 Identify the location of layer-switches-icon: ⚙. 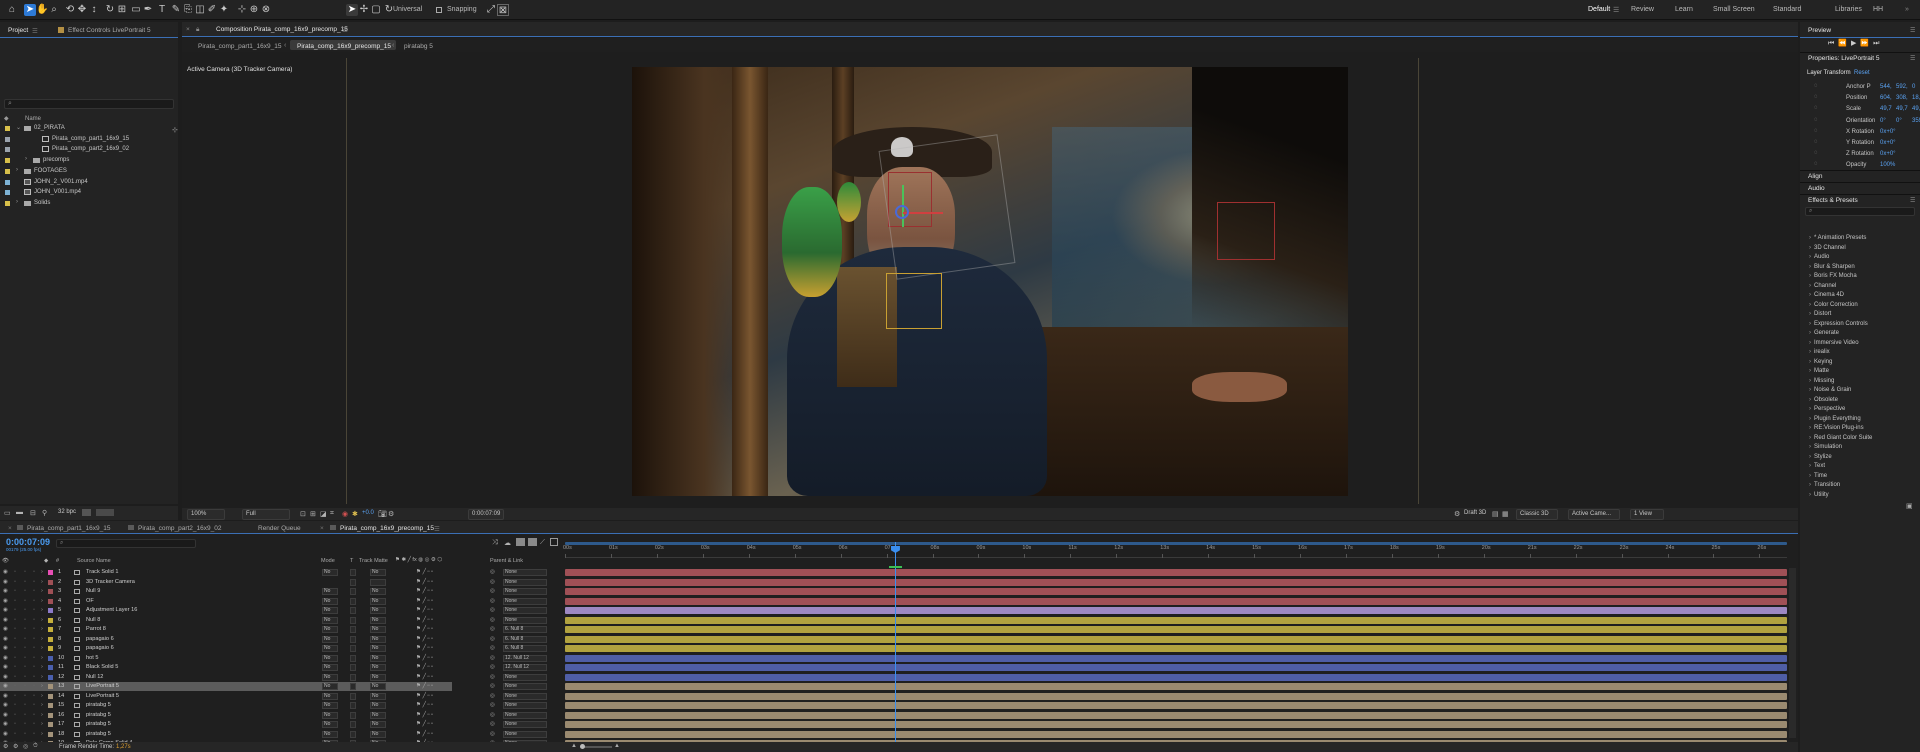
(5, 746).